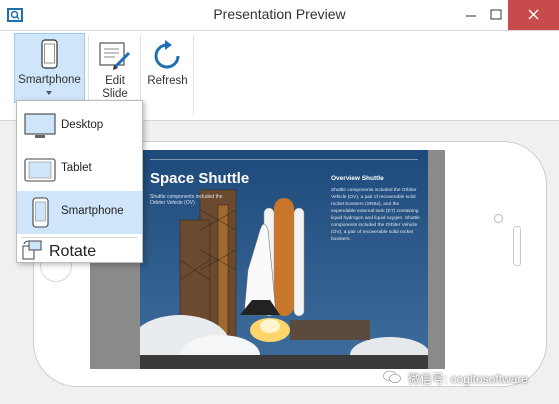  What do you see at coordinates (200, 178) in the screenshot?
I see `slide-title: Space Shuttle` at bounding box center [200, 178].